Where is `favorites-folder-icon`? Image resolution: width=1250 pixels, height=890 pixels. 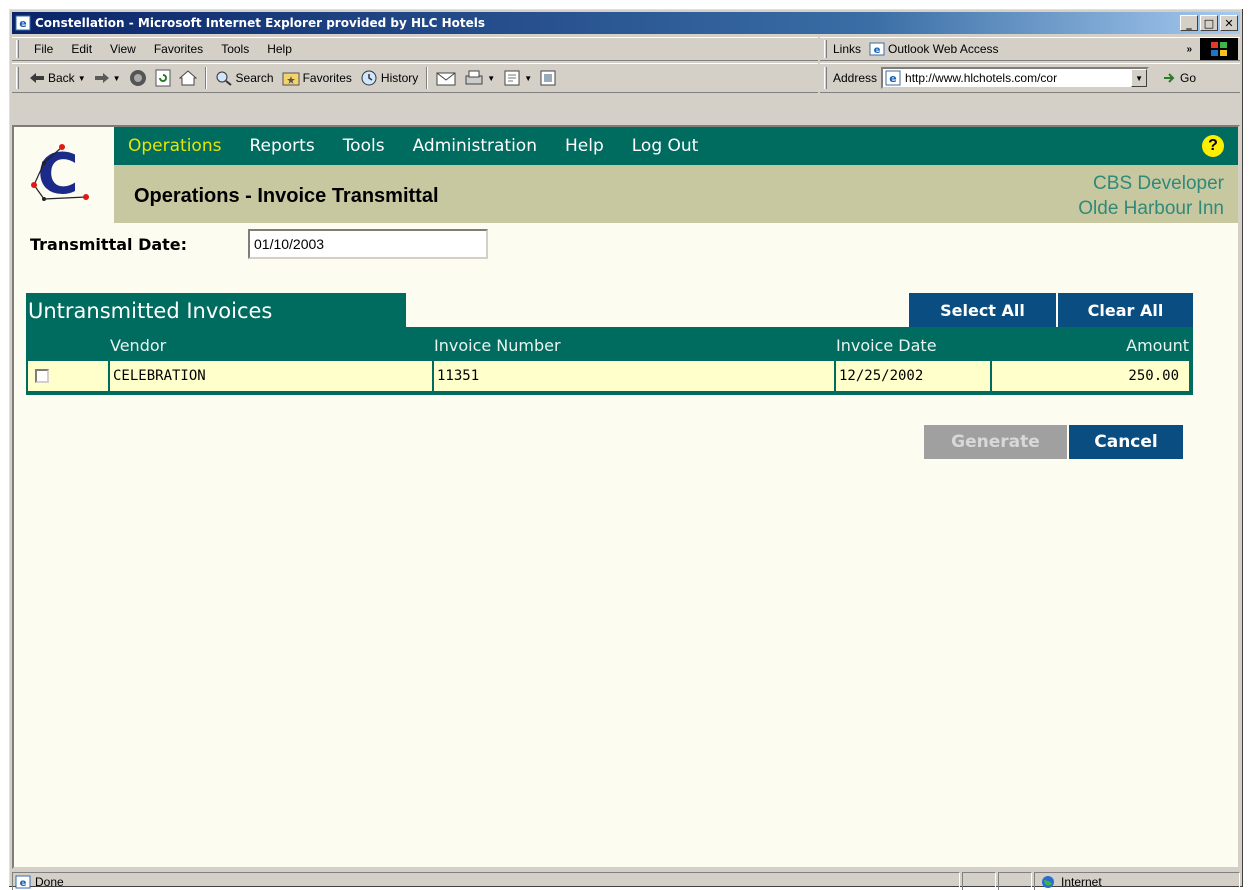
favorites-folder-icon is located at coordinates (291, 79).